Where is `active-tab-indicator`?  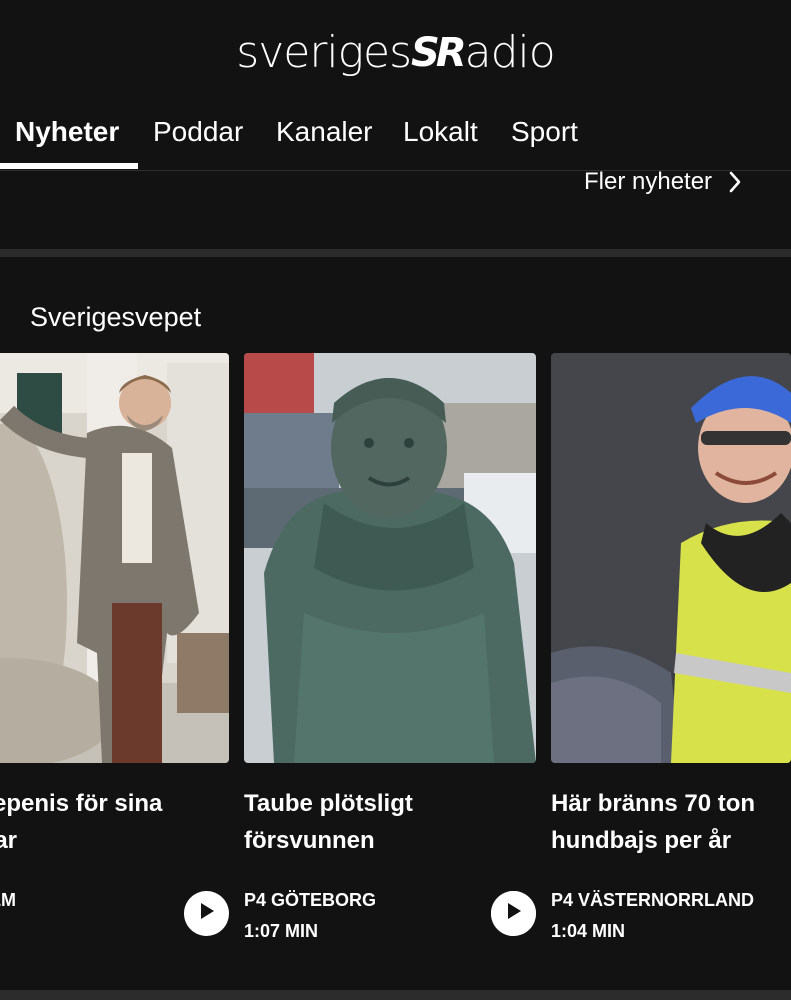
active-tab-indicator is located at coordinates (69, 166).